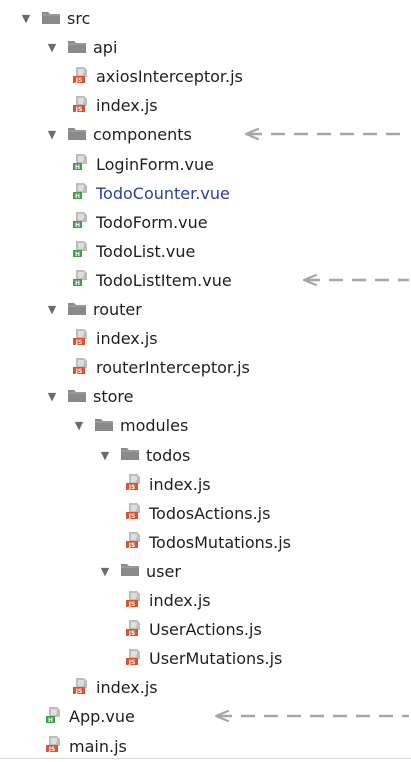  I want to click on tree-file-row: JS axiosInterceptor.js, so click(157, 76).